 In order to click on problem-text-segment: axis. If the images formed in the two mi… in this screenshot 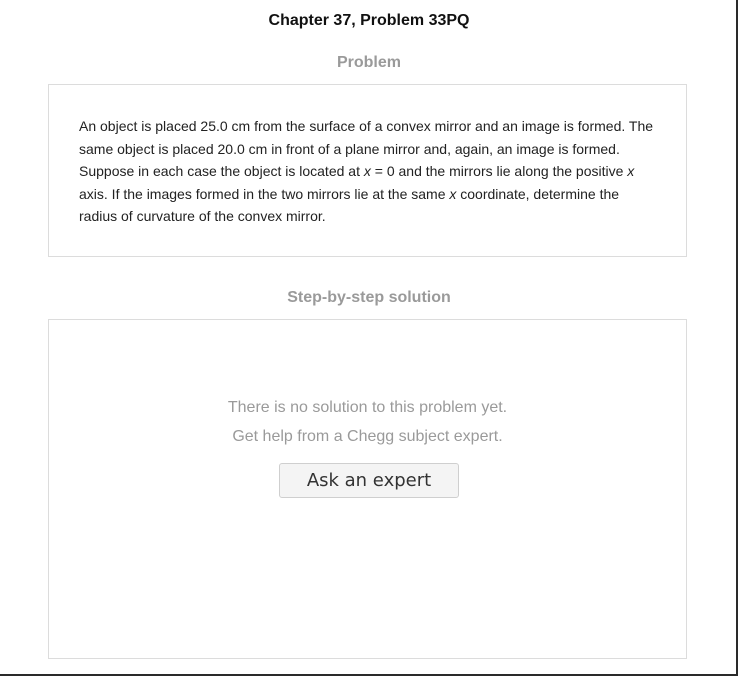, I will do `click(264, 193)`.